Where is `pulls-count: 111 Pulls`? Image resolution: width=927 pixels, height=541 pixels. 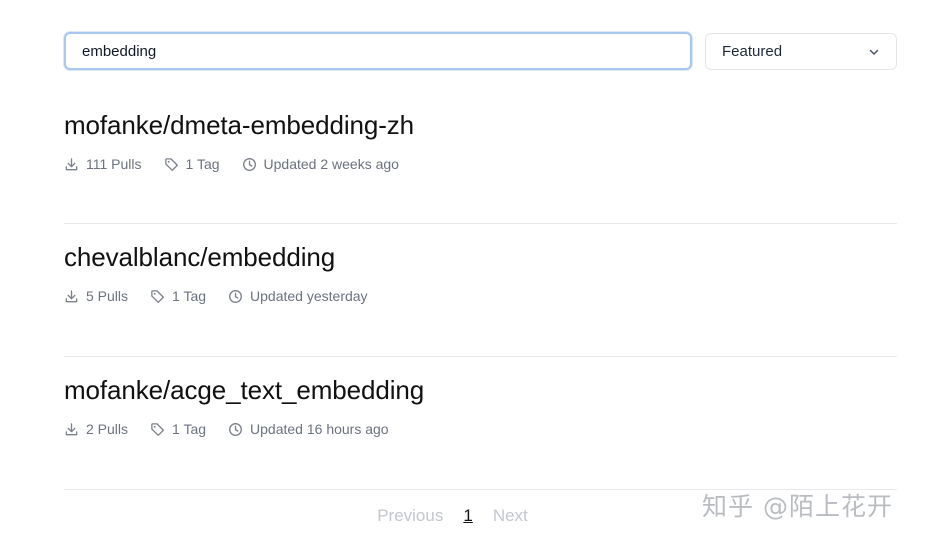
pulls-count: 111 Pulls is located at coordinates (103, 164).